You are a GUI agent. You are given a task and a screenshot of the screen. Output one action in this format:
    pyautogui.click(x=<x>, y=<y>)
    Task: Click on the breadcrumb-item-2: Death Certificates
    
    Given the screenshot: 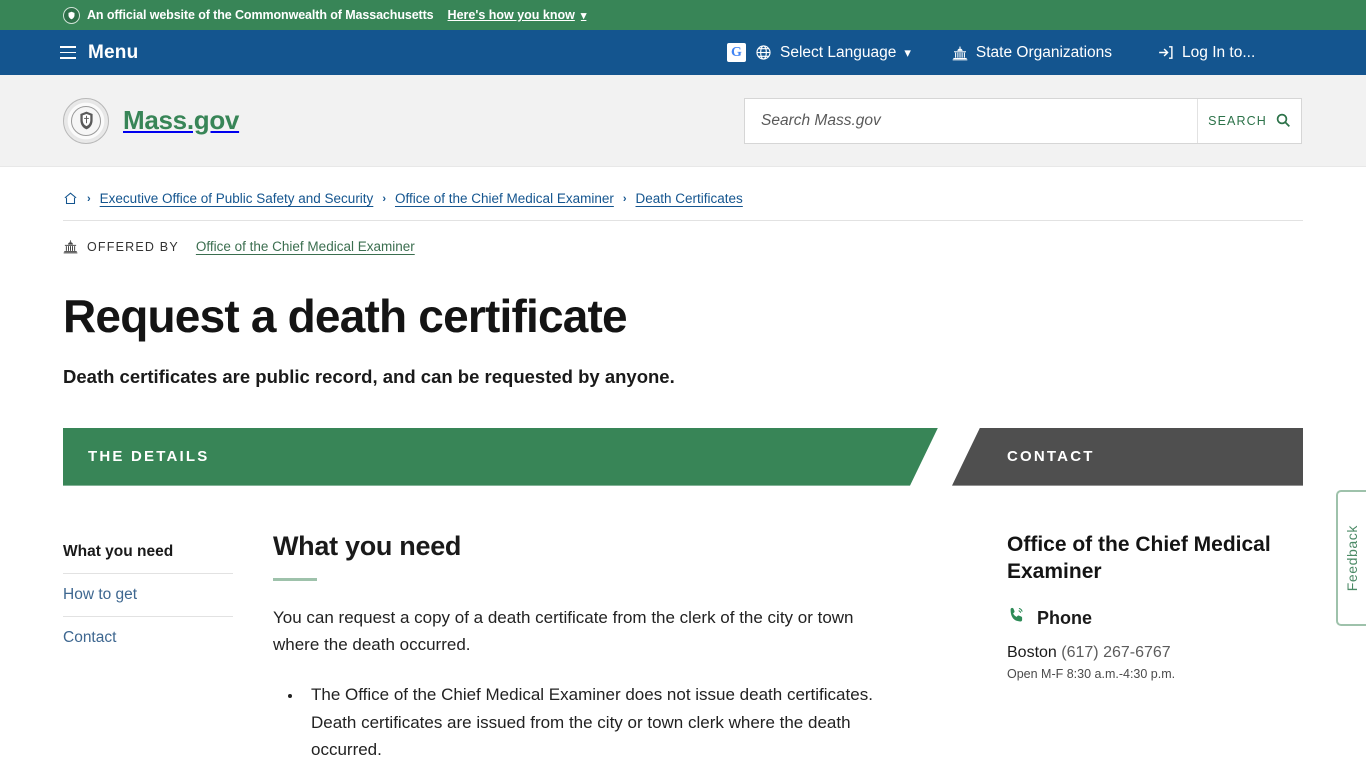 What is the action you would take?
    pyautogui.click(x=689, y=198)
    